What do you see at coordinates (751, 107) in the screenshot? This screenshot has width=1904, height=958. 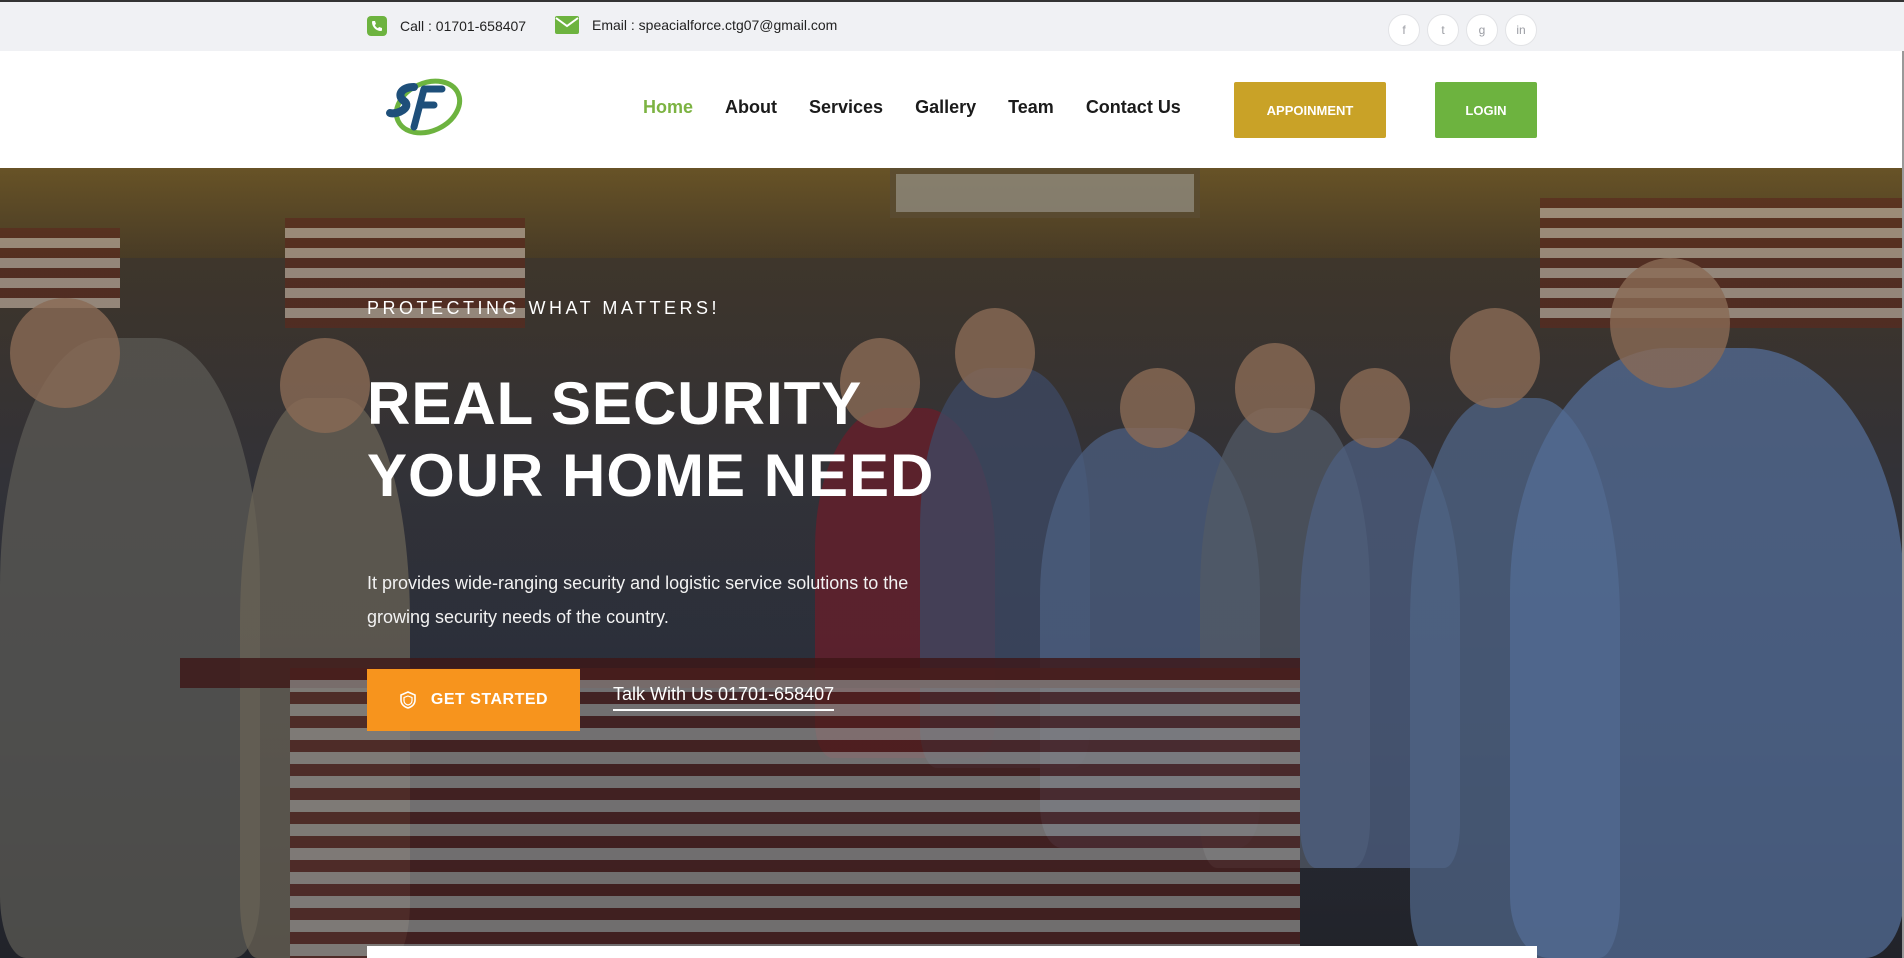 I see `nav-about: About` at bounding box center [751, 107].